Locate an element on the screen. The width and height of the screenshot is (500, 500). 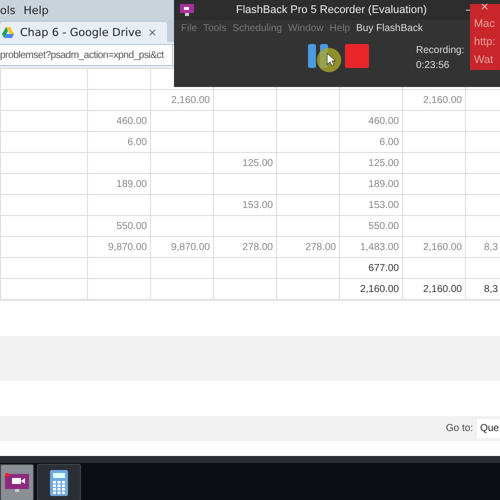
taskbar-calculator-icon is located at coordinates (59, 482).